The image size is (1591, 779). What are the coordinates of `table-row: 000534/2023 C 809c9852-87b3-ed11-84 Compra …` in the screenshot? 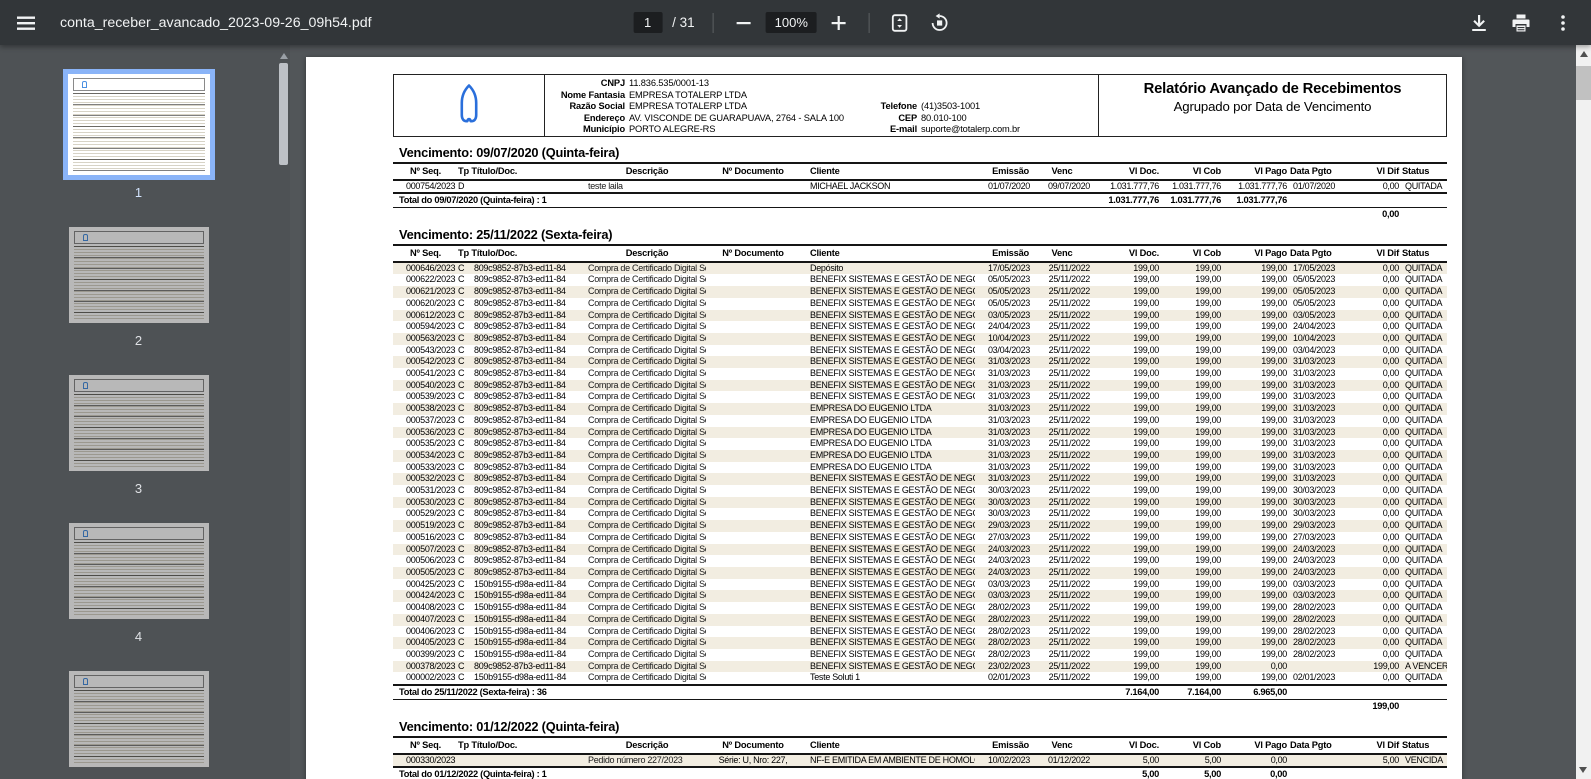 It's located at (920, 455).